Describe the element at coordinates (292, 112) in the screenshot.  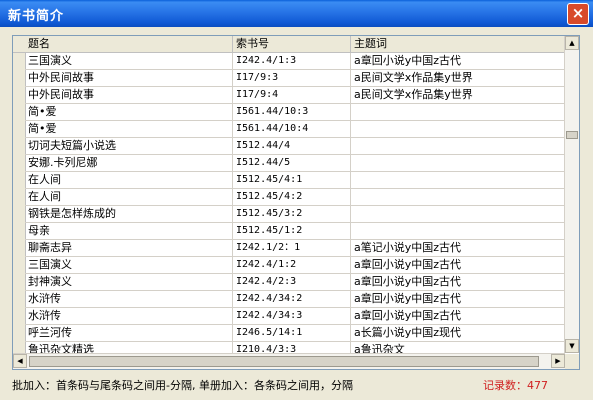
I see `call-number-cell: I561.44/10:3` at that location.